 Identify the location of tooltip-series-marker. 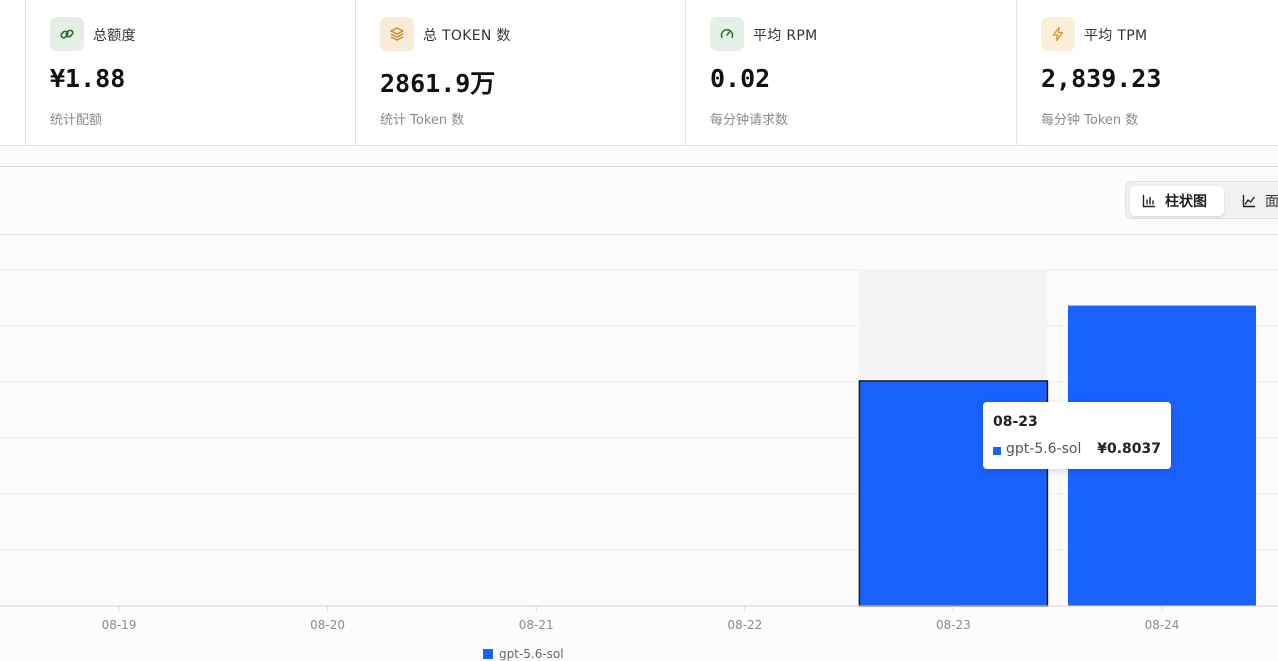
(997, 451).